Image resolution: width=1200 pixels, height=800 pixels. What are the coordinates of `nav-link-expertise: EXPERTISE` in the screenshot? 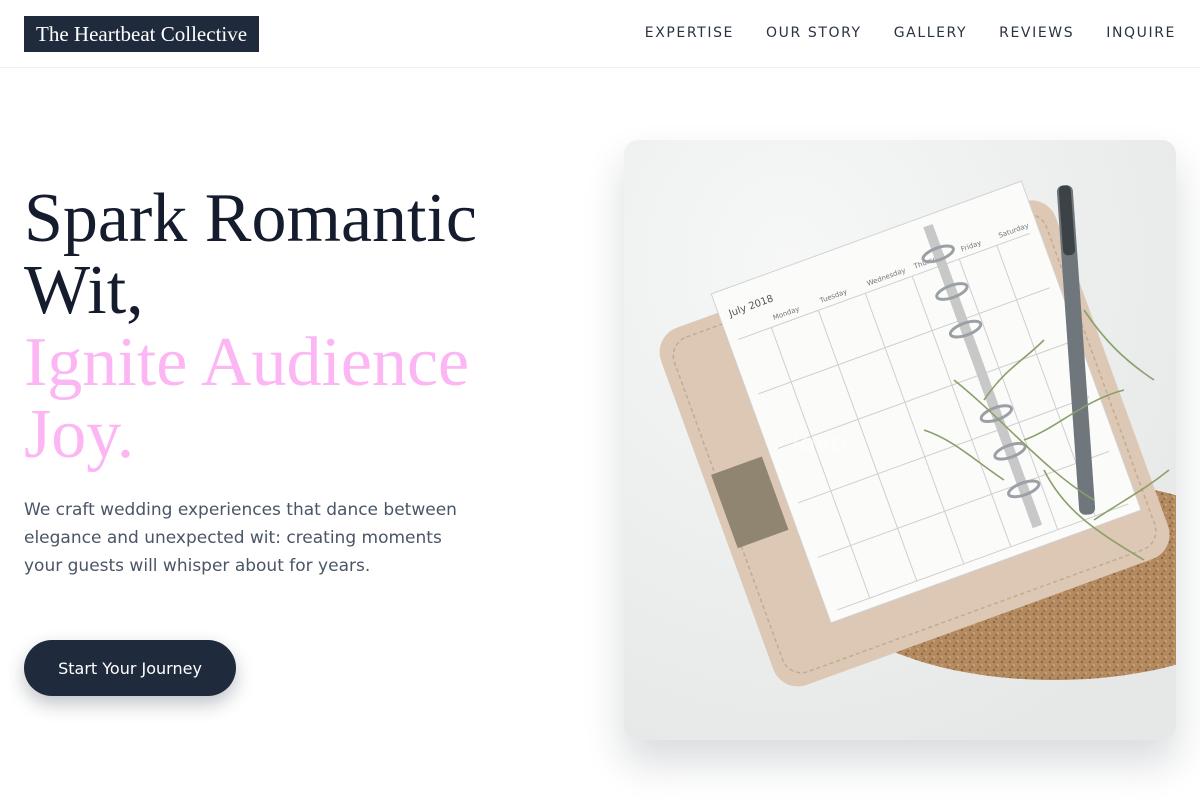 It's located at (689, 33).